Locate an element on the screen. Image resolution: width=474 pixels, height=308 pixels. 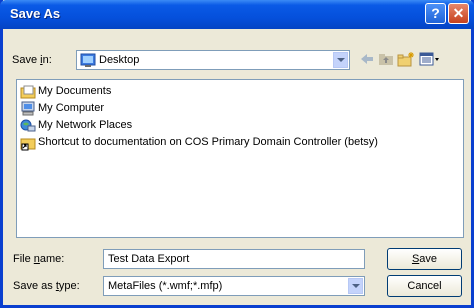
cancel-button: Cancel is located at coordinates (424, 286).